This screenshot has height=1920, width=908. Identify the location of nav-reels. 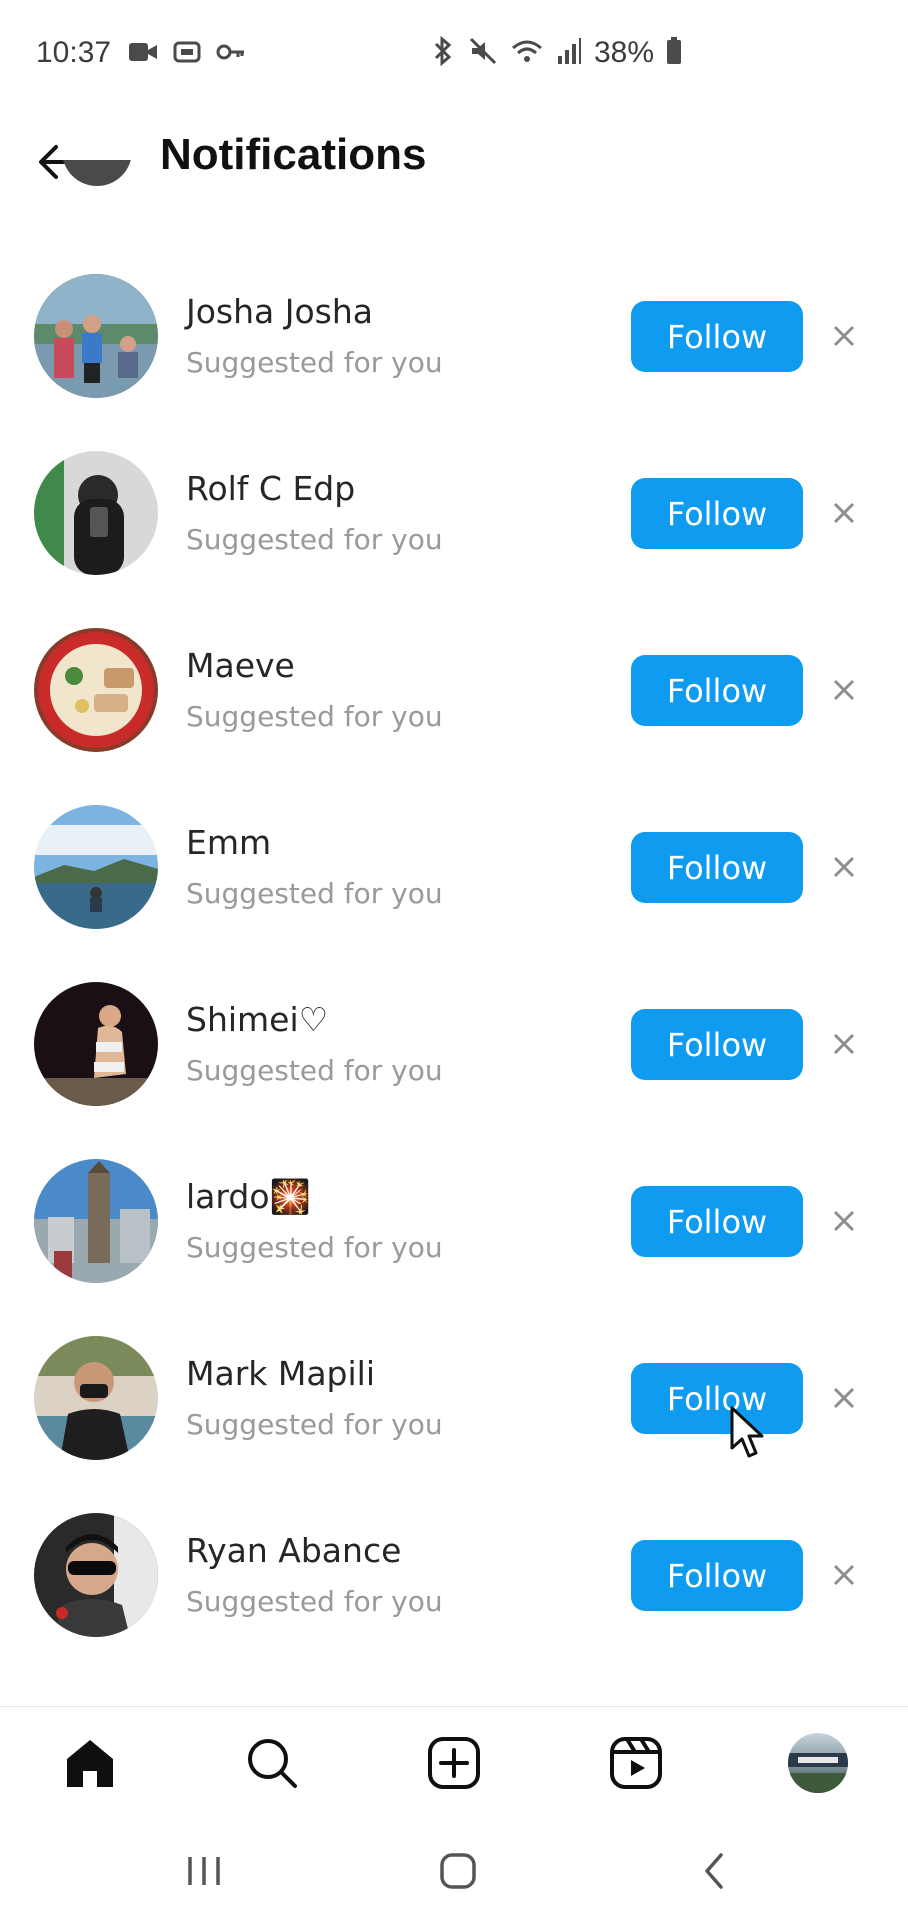
(636, 1763).